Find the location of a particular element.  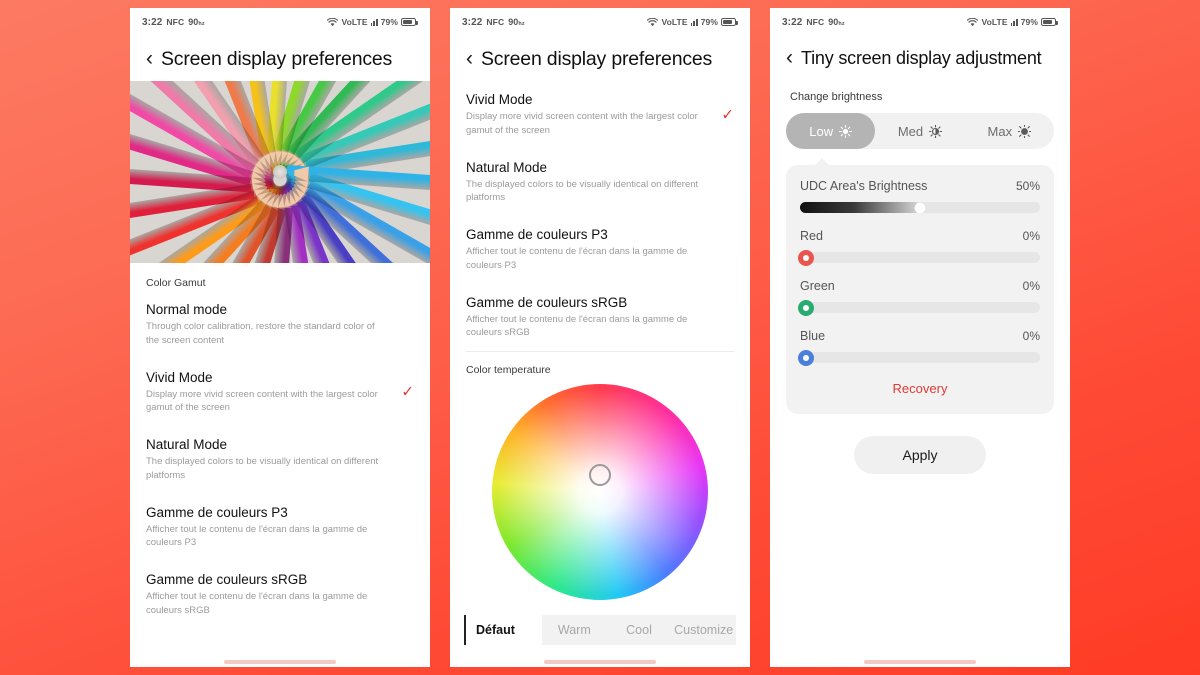

slider-header: Green 0% is located at coordinates (920, 286).